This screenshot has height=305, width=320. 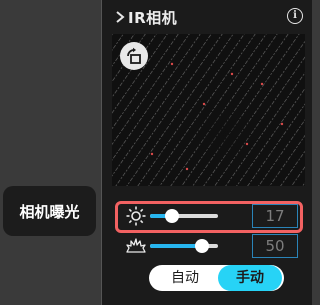 What do you see at coordinates (153, 18) in the screenshot?
I see `panel-title: IR相机` at bounding box center [153, 18].